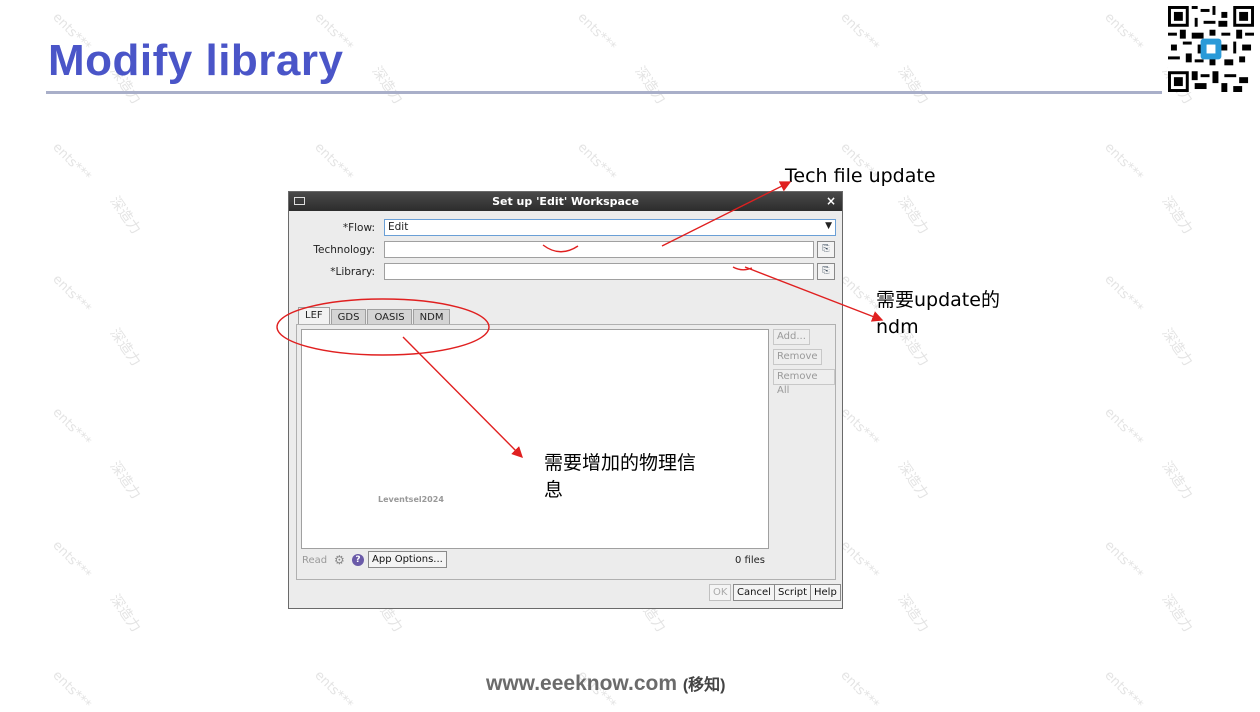 The width and height of the screenshot is (1260, 712). I want to click on tech-file-arrow, so click(726, 214).